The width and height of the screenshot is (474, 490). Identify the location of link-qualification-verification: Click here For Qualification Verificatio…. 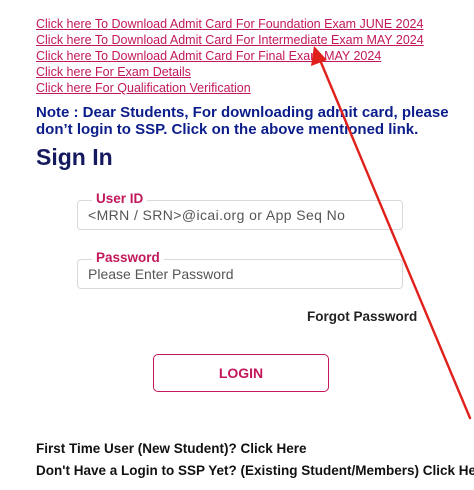
(236, 88).